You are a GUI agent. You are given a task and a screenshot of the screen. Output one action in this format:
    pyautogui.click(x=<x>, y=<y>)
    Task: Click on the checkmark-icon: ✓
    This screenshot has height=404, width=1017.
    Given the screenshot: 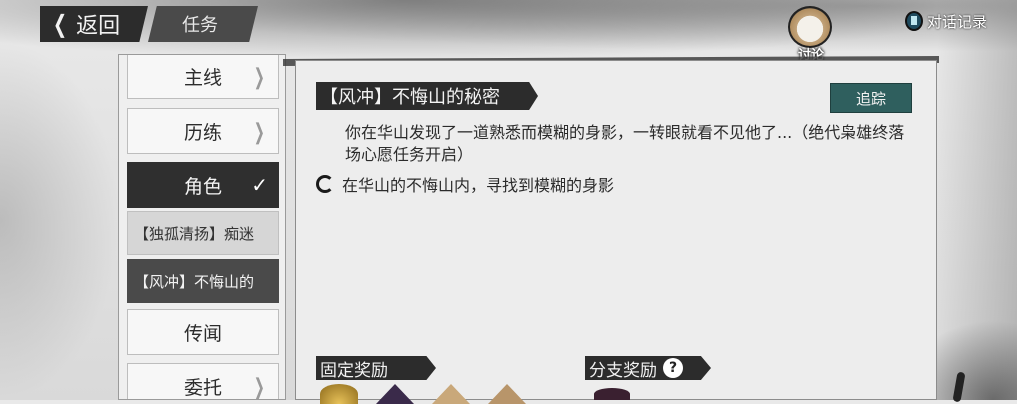 What is the action you would take?
    pyautogui.click(x=259, y=185)
    